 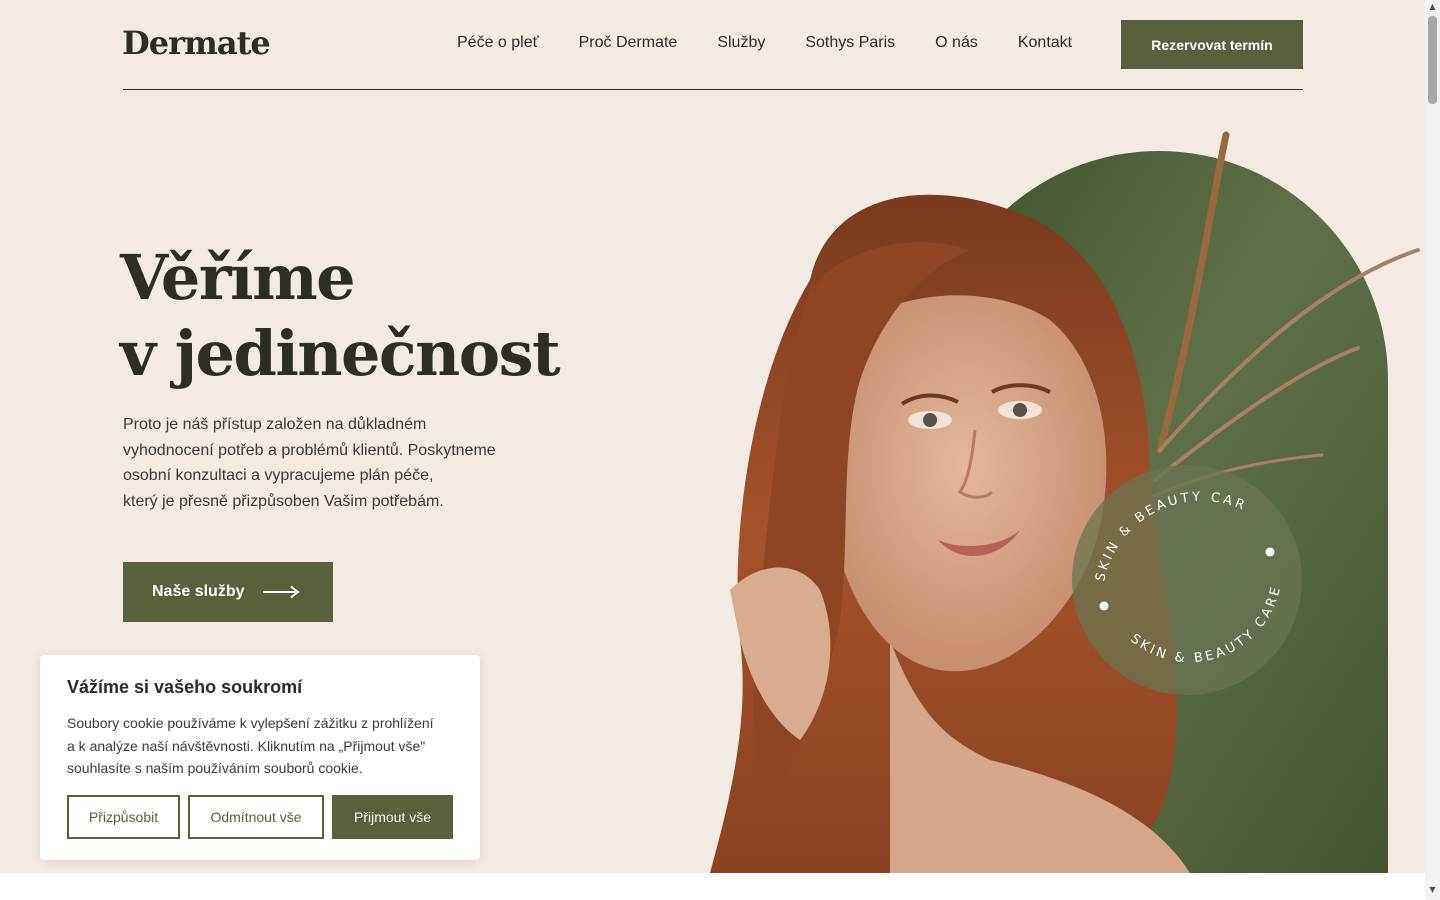 What do you see at coordinates (628, 43) in the screenshot?
I see `nav-item-proc-dermate: Proč Dermate` at bounding box center [628, 43].